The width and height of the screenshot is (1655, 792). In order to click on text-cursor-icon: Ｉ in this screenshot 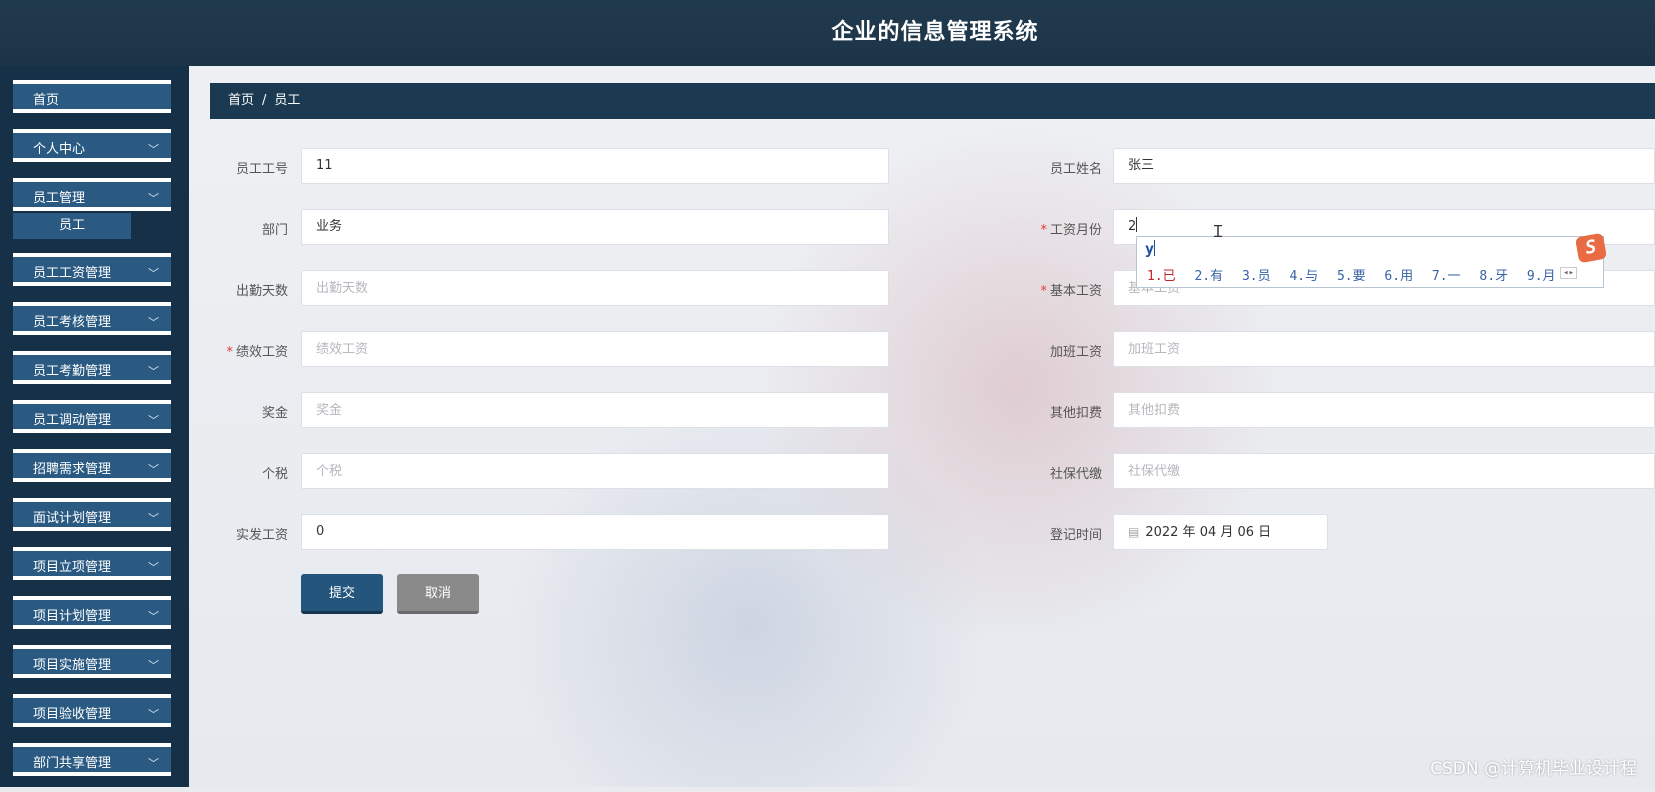, I will do `click(1218, 231)`.